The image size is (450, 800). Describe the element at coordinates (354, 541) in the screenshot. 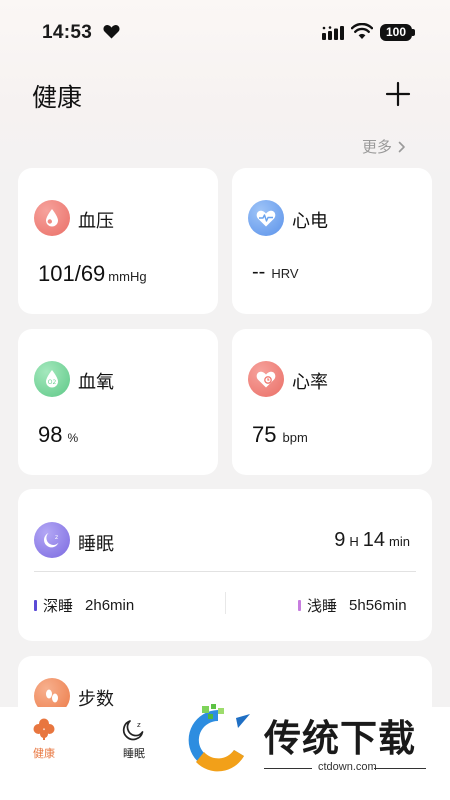

I see `sleep-hours-unit: H` at that location.